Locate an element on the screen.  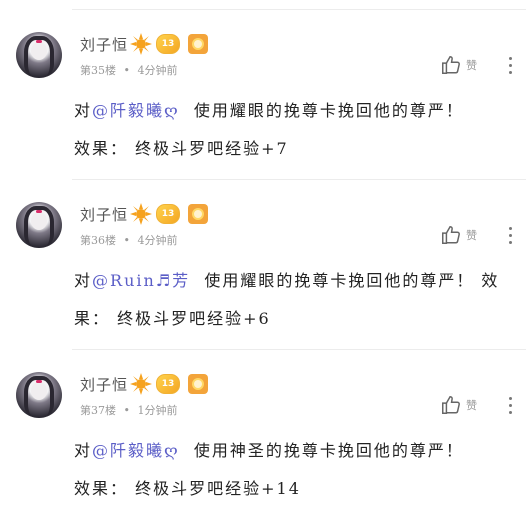
post-meta: 第36楼 • 4分钟前 is located at coordinates (131, 240).